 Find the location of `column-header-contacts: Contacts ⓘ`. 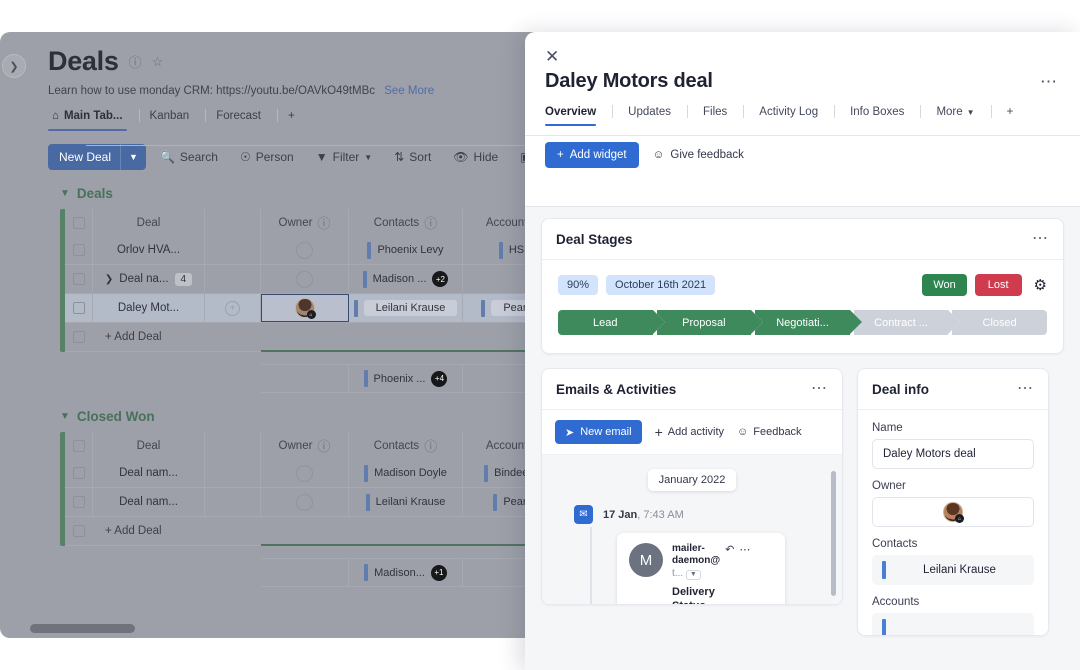

column-header-contacts: Contacts ⓘ is located at coordinates (406, 445).